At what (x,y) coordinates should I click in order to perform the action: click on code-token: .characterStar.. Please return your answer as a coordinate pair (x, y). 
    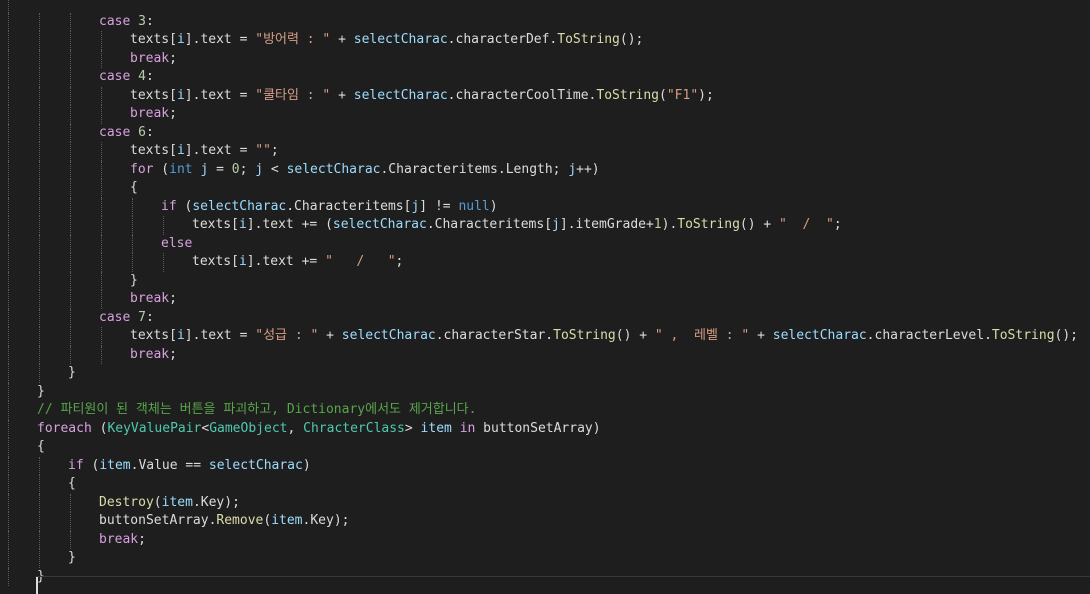
    Looking at the image, I should click on (494, 335).